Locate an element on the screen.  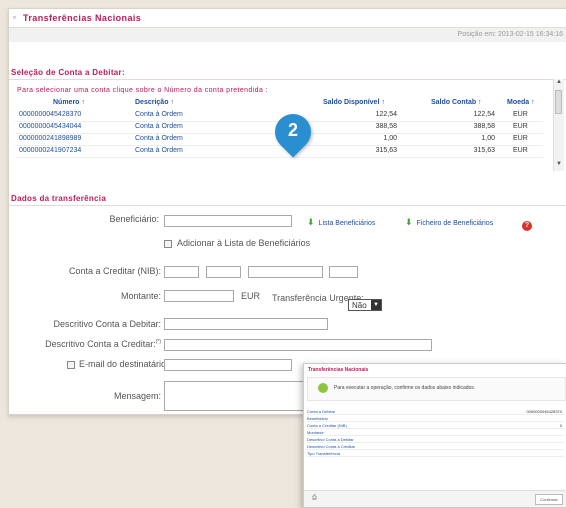
nib-branch-field is located at coordinates (223, 272).